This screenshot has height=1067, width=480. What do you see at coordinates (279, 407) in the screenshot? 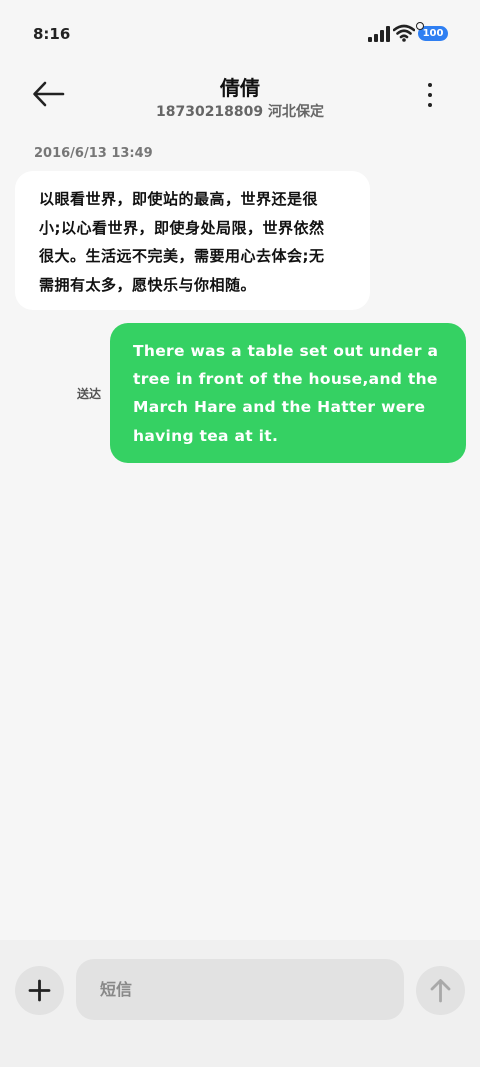
I see `message-line: March Hare and the Hatter were` at bounding box center [279, 407].